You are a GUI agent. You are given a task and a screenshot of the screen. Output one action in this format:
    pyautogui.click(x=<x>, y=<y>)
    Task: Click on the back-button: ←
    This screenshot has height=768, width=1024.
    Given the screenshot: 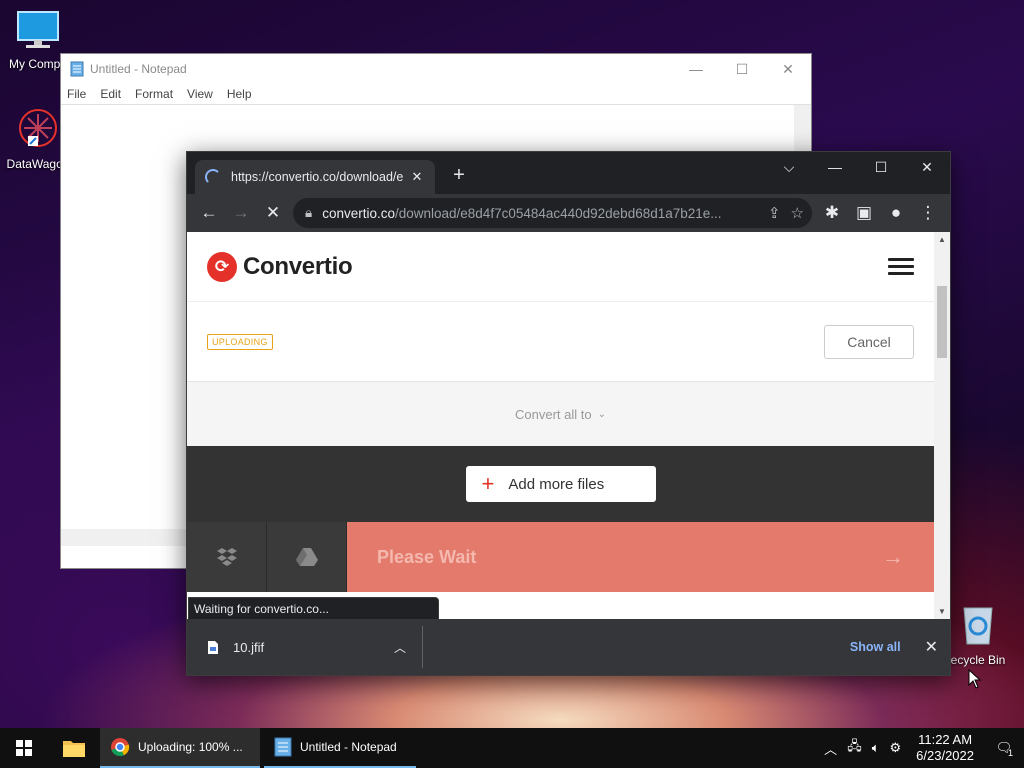 What is the action you would take?
    pyautogui.click(x=209, y=213)
    